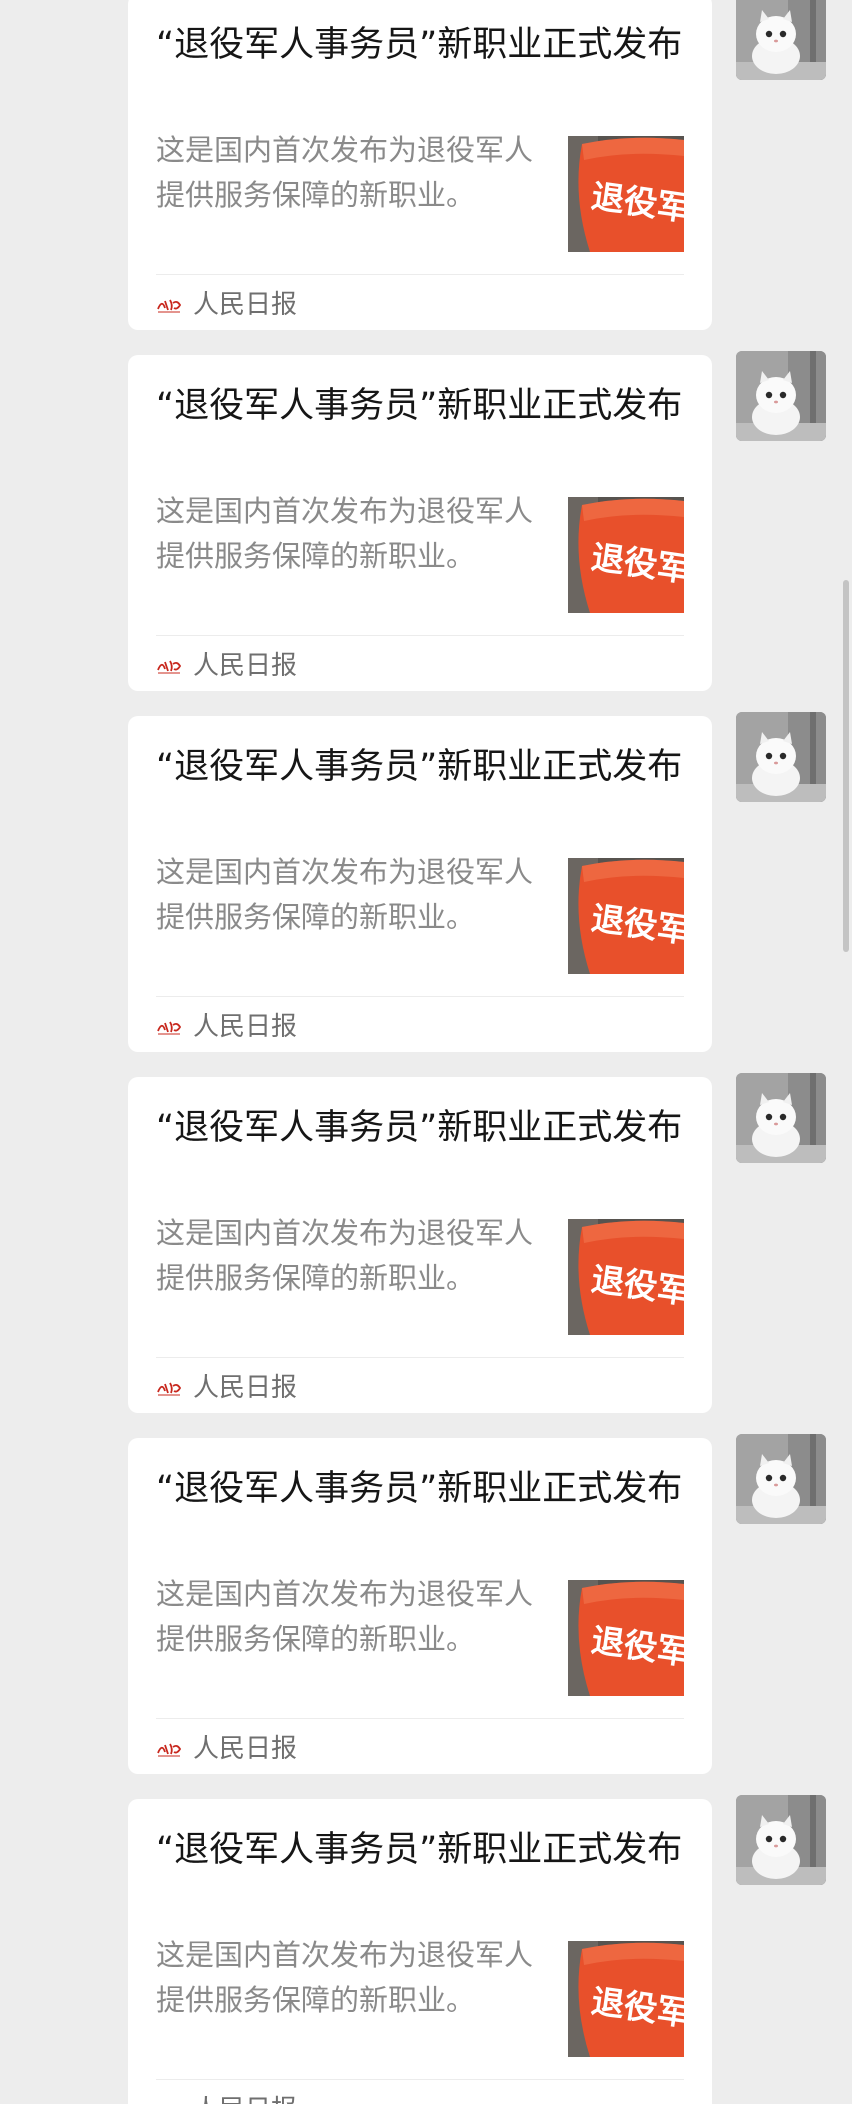 This screenshot has height=2104, width=852. What do you see at coordinates (846, 766) in the screenshot?
I see `scrollbar` at bounding box center [846, 766].